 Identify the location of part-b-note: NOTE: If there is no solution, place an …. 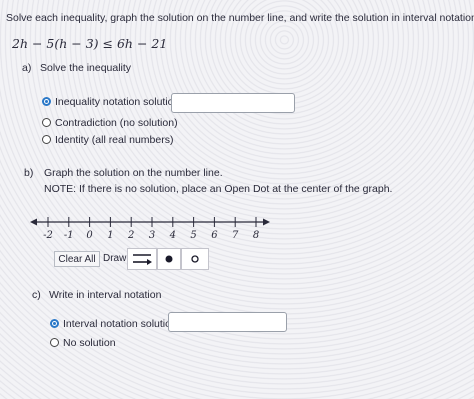
(218, 189).